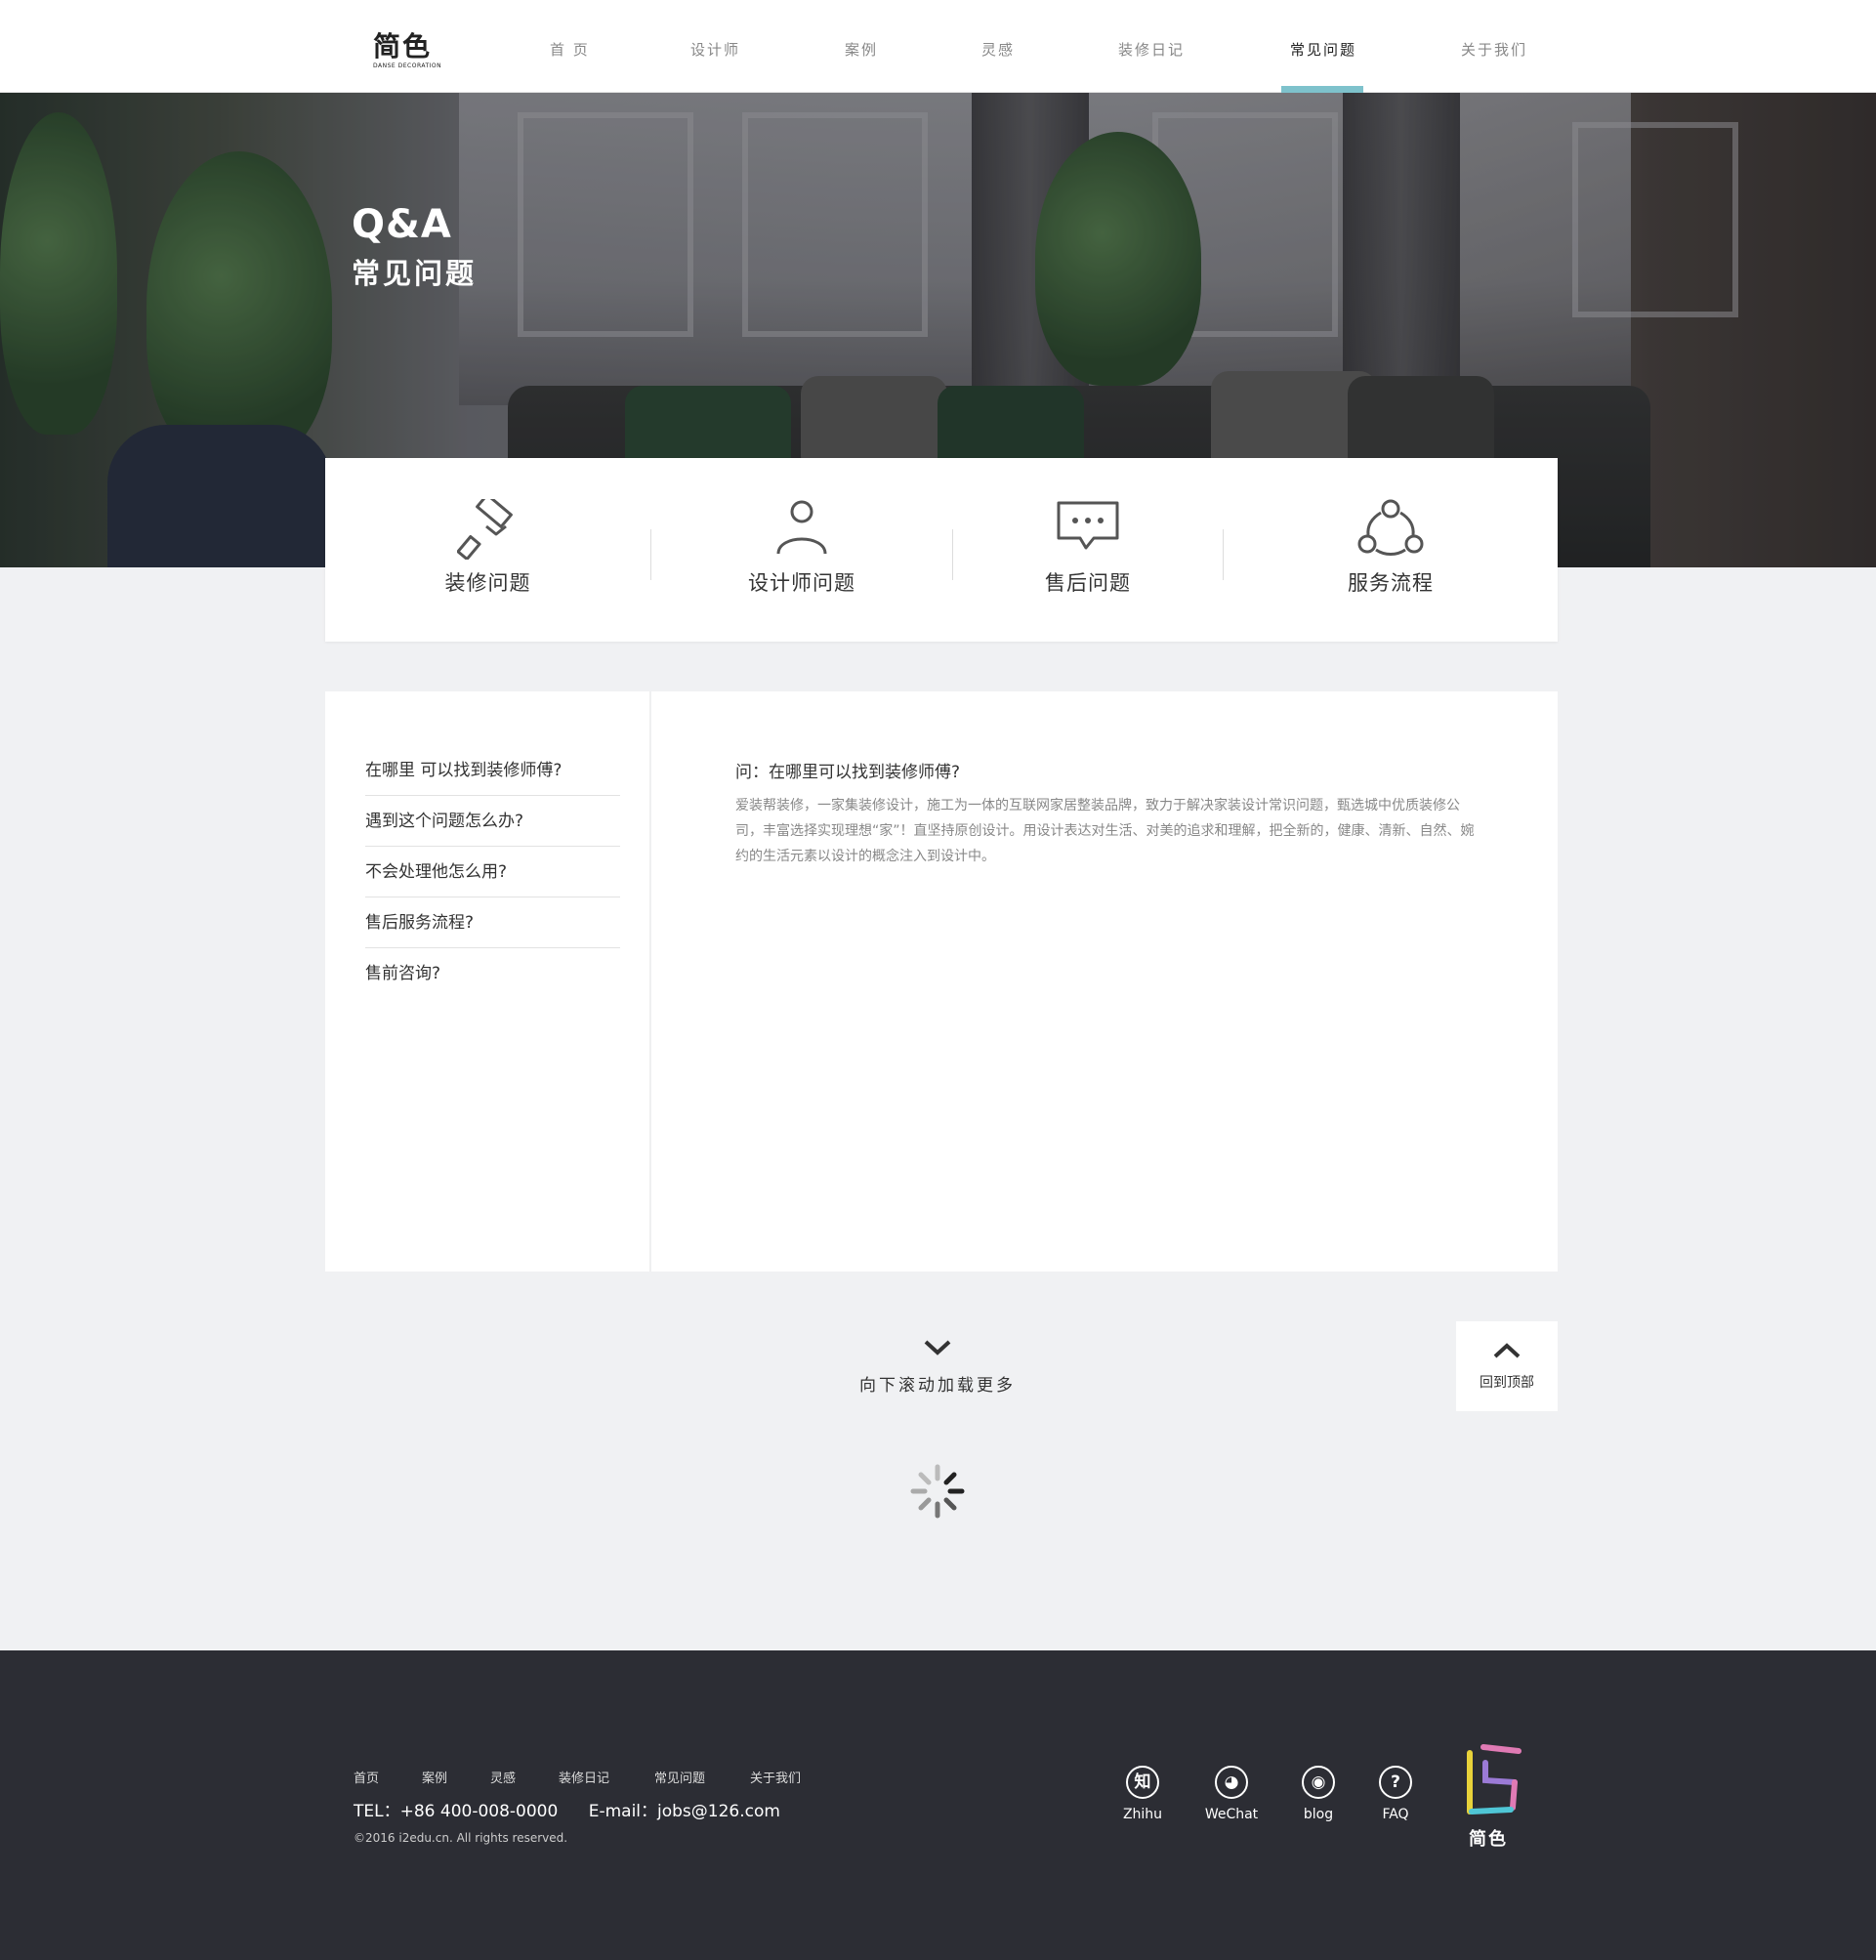 This screenshot has height=1960, width=1876. Describe the element at coordinates (1395, 1814) in the screenshot. I see `social-label: FAQ` at that location.